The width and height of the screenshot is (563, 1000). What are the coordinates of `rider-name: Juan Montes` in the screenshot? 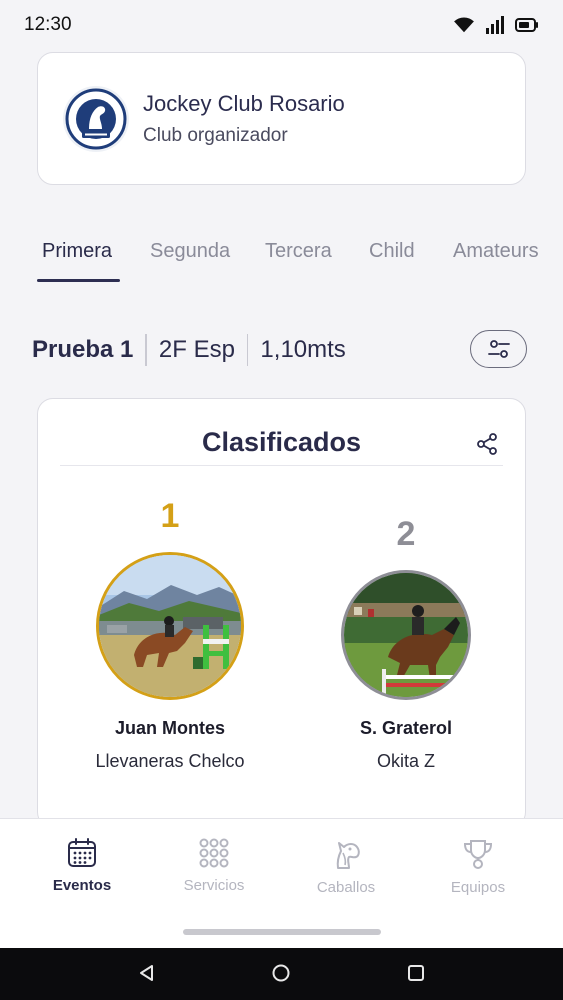 It's located at (169, 728).